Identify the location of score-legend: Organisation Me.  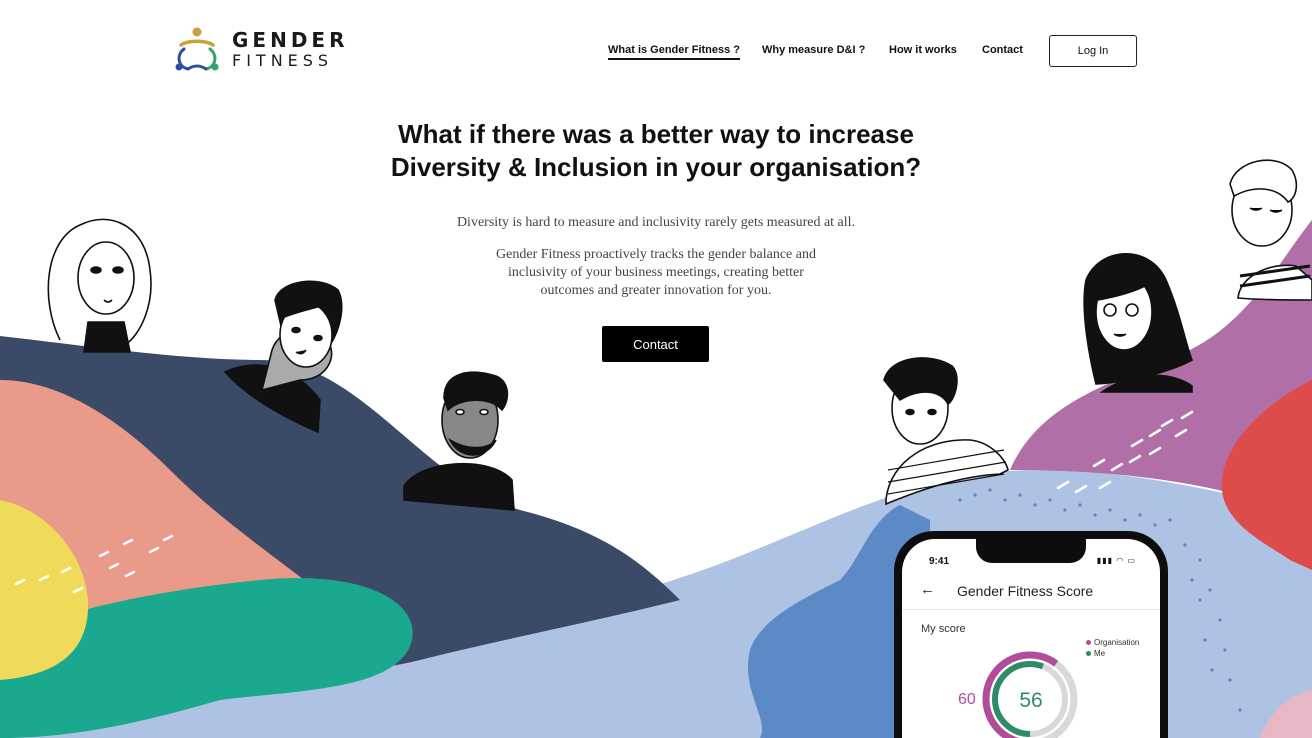
(1112, 648).